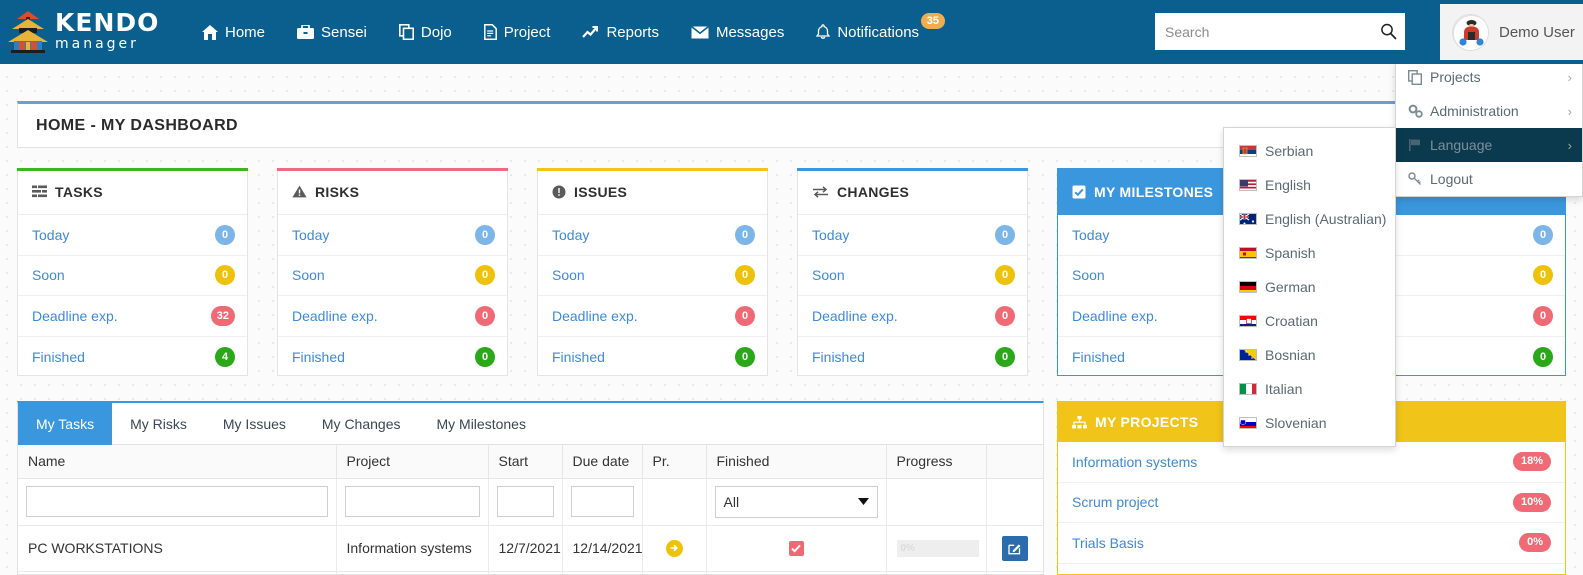 Image resolution: width=1583 pixels, height=575 pixels. Describe the element at coordinates (97, 44) in the screenshot. I see `brand-line-2: manager` at that location.